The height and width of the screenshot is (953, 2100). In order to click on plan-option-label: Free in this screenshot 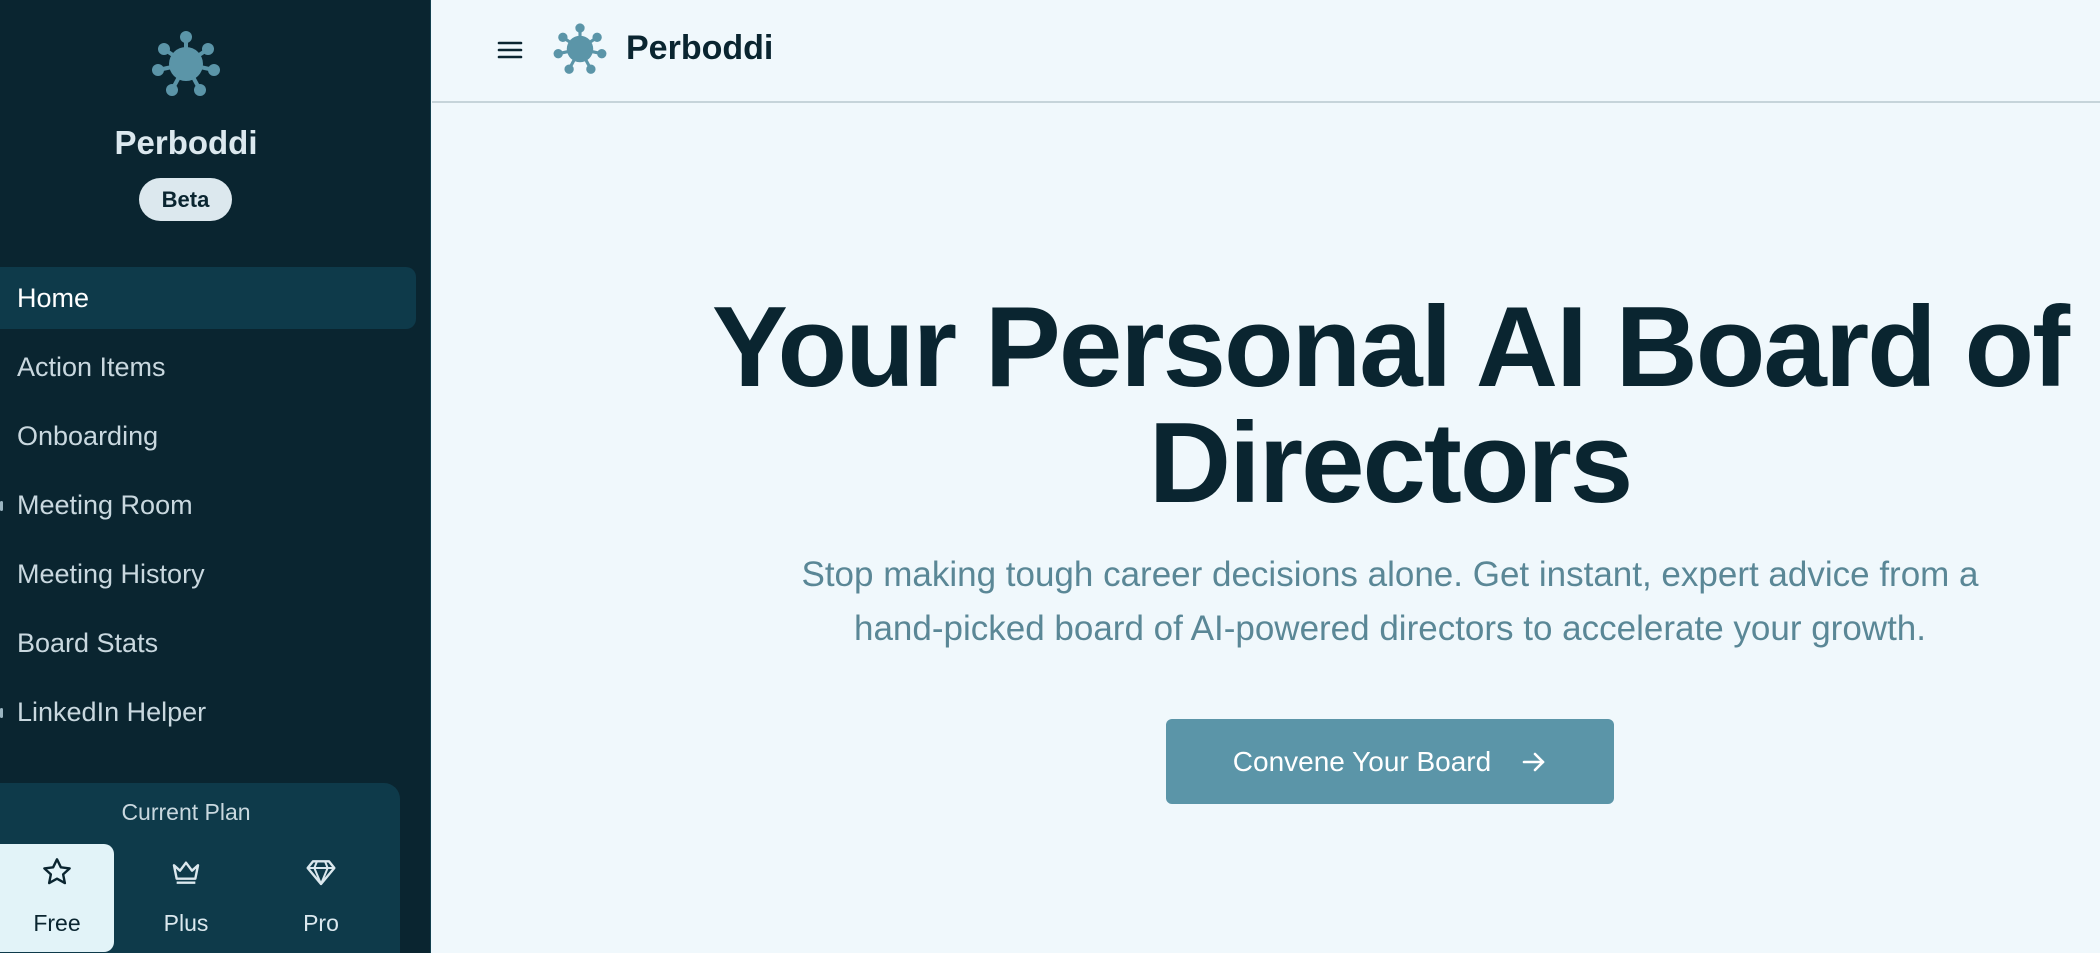, I will do `click(57, 923)`.